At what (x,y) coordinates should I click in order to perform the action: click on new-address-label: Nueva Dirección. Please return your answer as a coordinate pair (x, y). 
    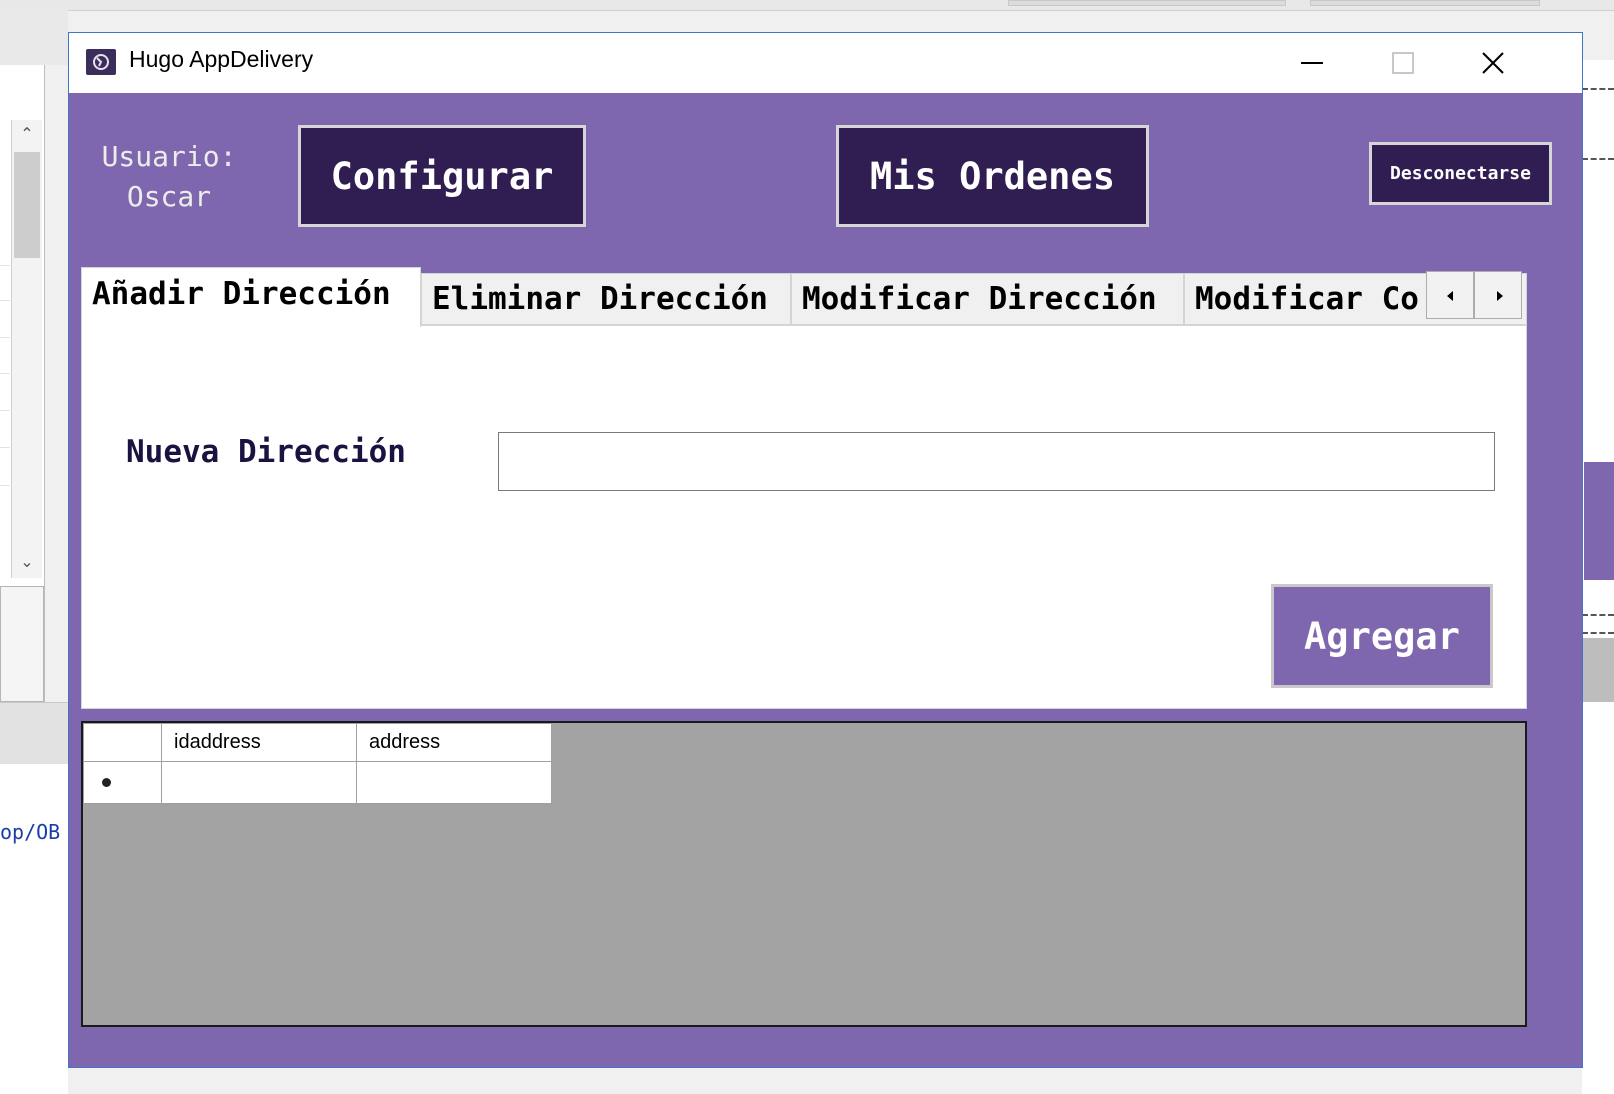
    Looking at the image, I should click on (266, 452).